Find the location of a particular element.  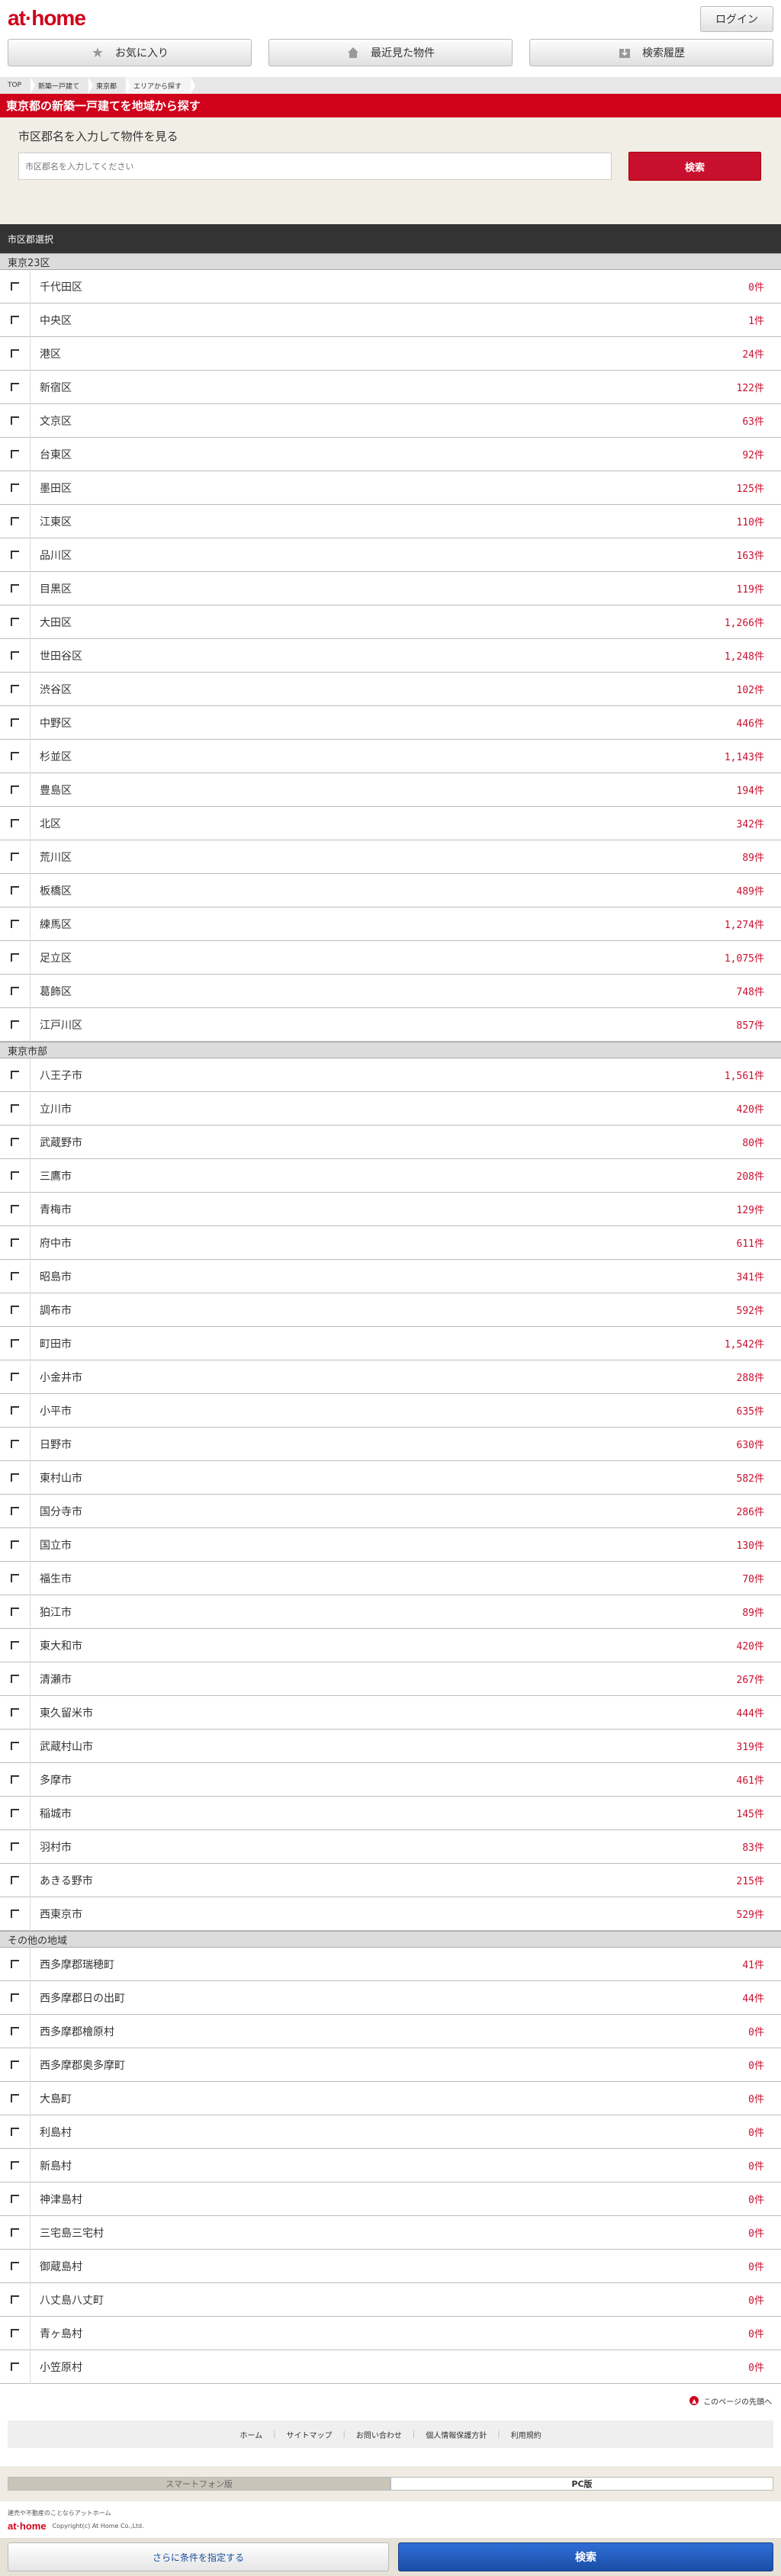

city-row: 小平市 635件 is located at coordinates (390, 1410).